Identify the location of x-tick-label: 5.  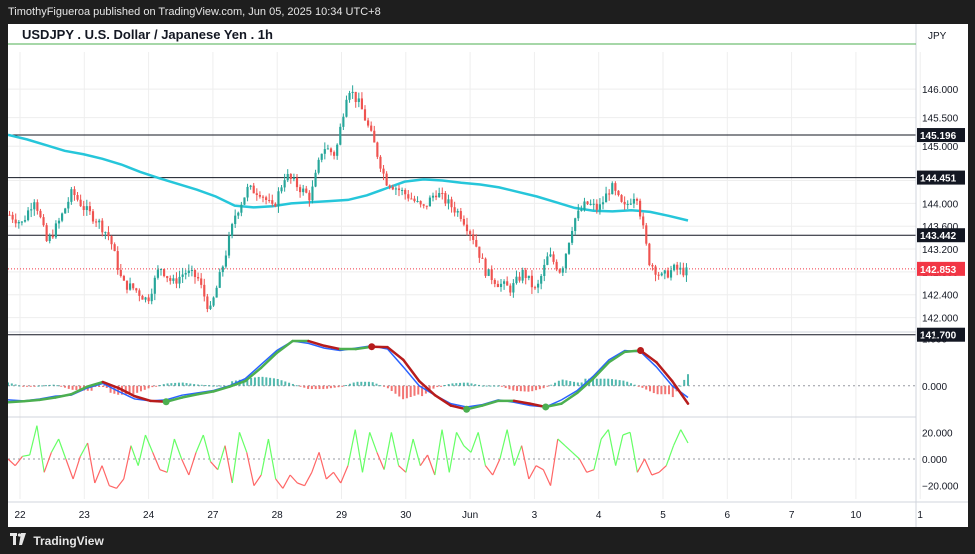
(663, 515).